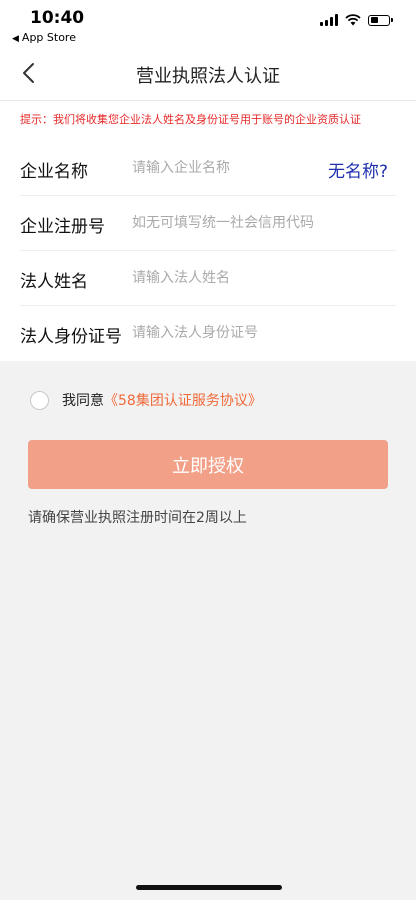  Describe the element at coordinates (358, 169) in the screenshot. I see `no-name-link: 无名称?` at that location.